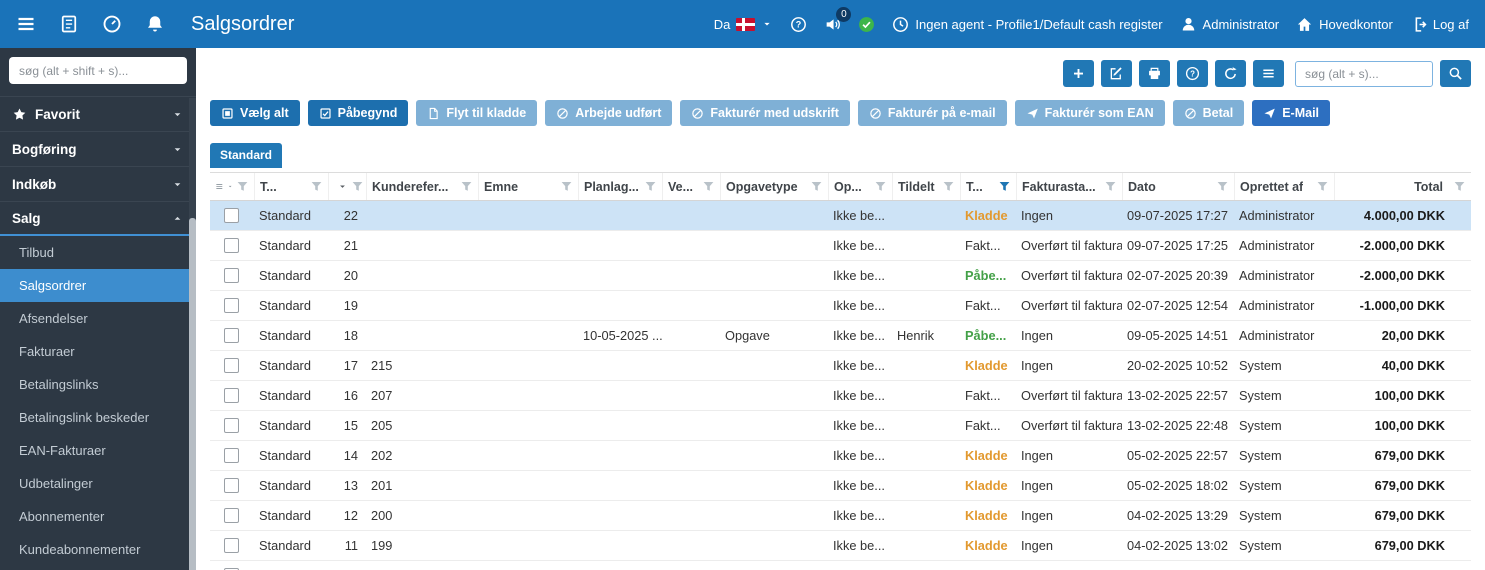  Describe the element at coordinates (840, 565) in the screenshot. I see `table-row` at that location.